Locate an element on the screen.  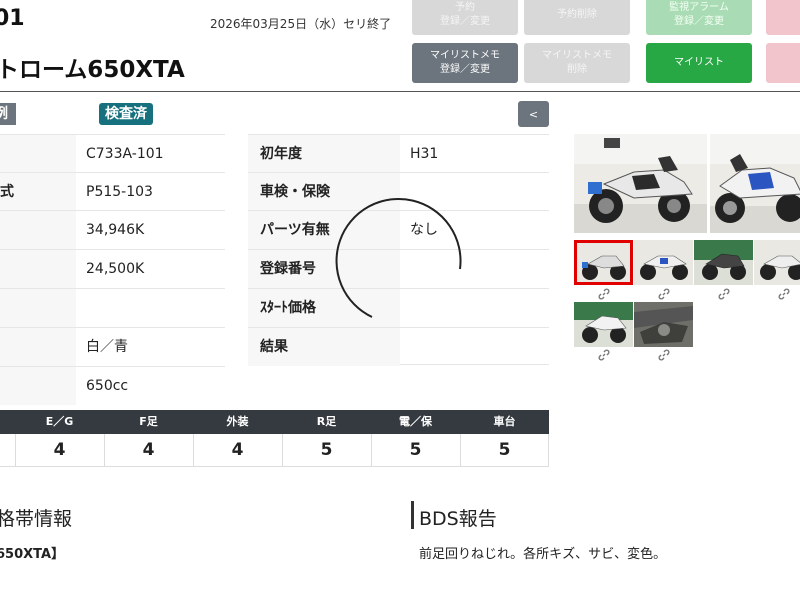
table-row: 初年度 H31 is located at coordinates (398, 153).